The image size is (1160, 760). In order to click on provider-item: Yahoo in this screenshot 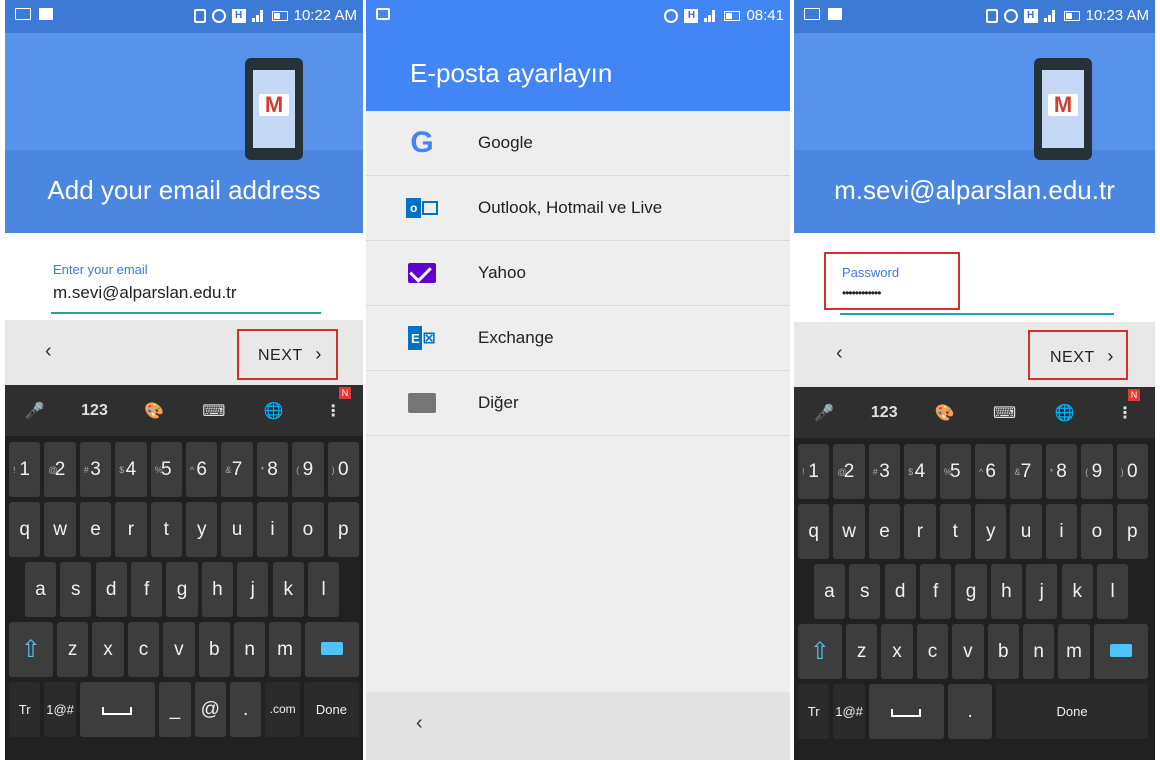, I will do `click(578, 273)`.